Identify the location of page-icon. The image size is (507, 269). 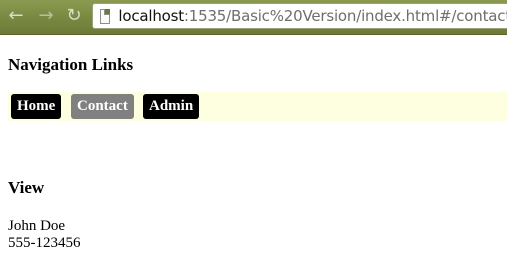
(105, 16).